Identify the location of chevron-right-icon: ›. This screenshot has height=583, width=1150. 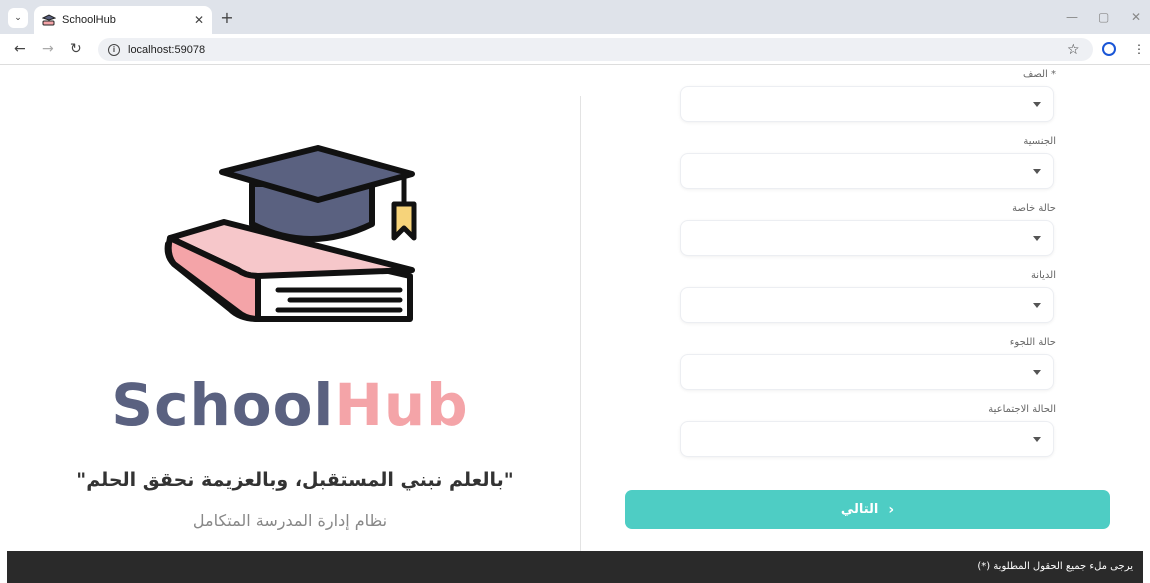
(891, 509).